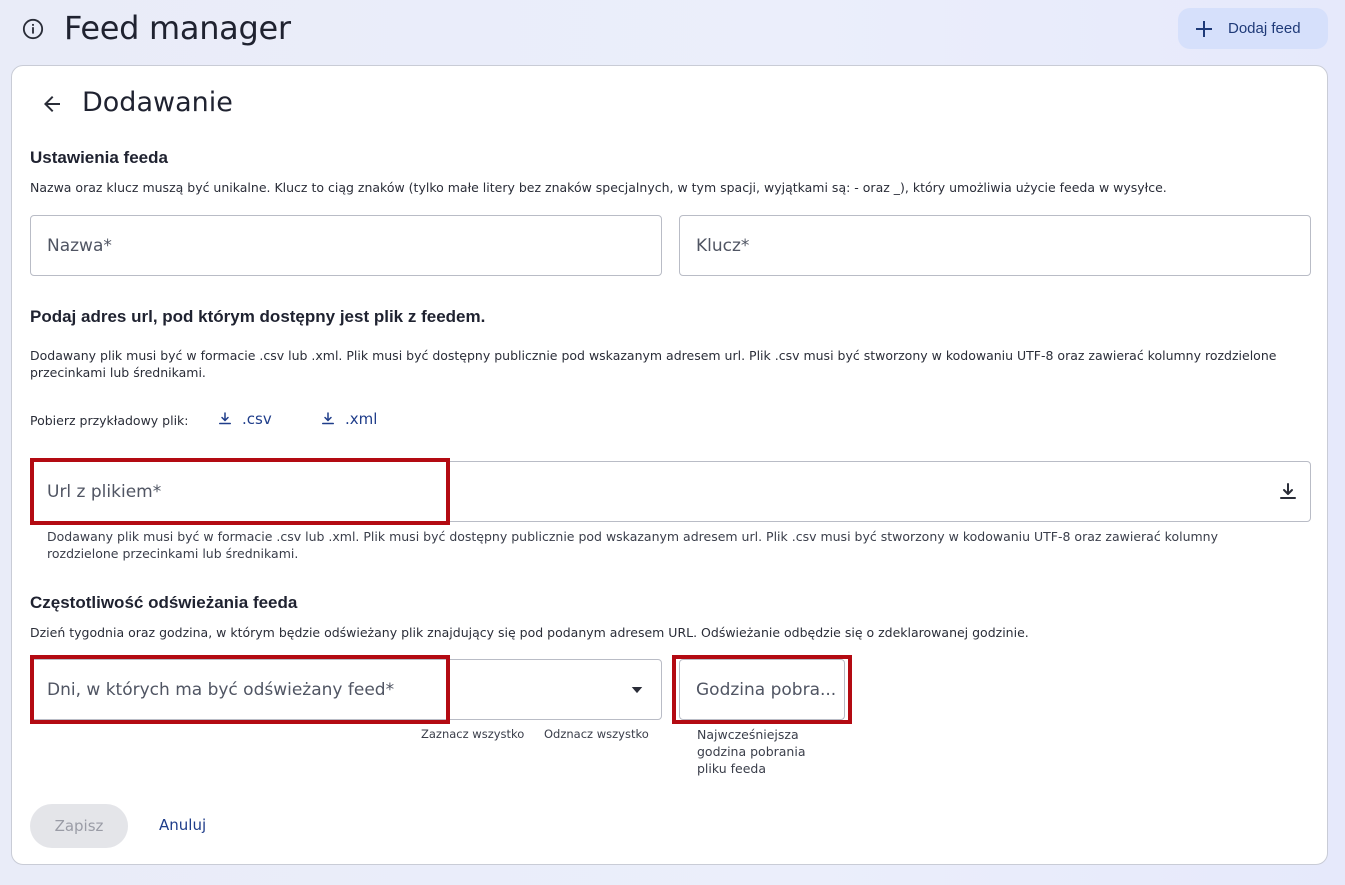 Image resolution: width=1345 pixels, height=885 pixels. What do you see at coordinates (79, 826) in the screenshot?
I see `save-button: Zapisz` at bounding box center [79, 826].